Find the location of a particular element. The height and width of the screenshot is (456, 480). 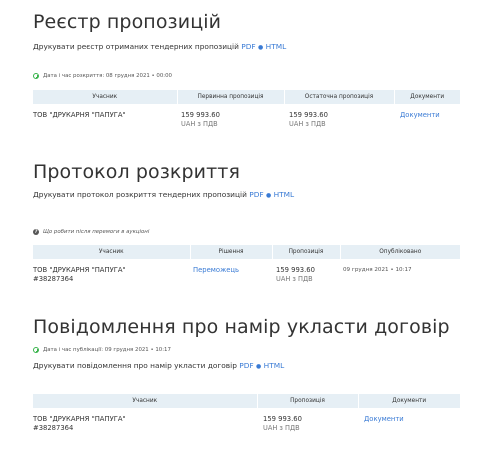

final-offer-currency: UAH з ПДВ is located at coordinates (307, 124).